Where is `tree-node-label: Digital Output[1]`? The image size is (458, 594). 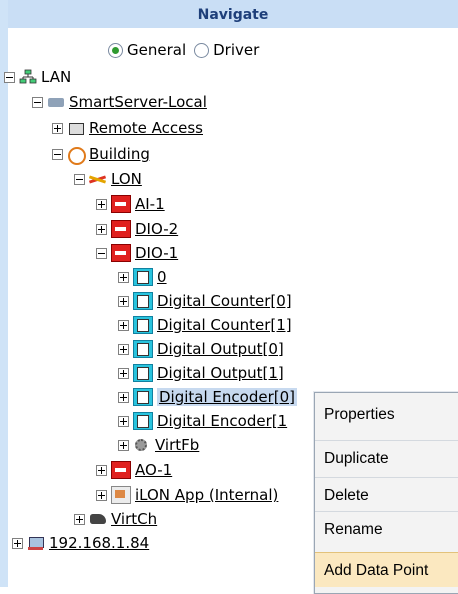 tree-node-label: Digital Output[1] is located at coordinates (220, 373).